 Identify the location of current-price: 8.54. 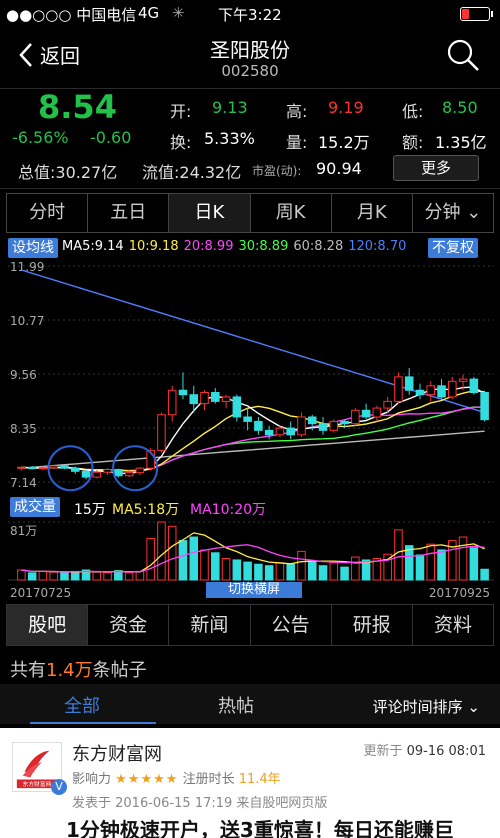
(77, 107).